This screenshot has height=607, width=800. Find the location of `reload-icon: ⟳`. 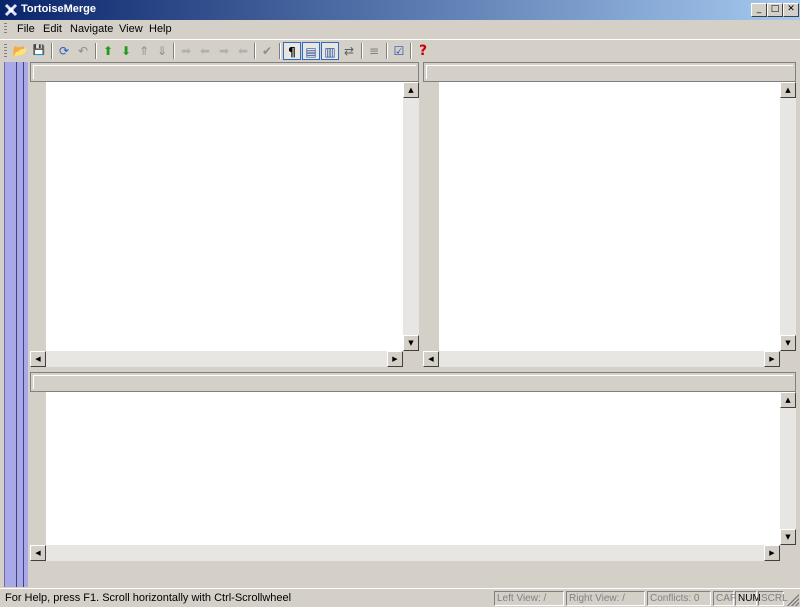

reload-icon: ⟳ is located at coordinates (64, 51).